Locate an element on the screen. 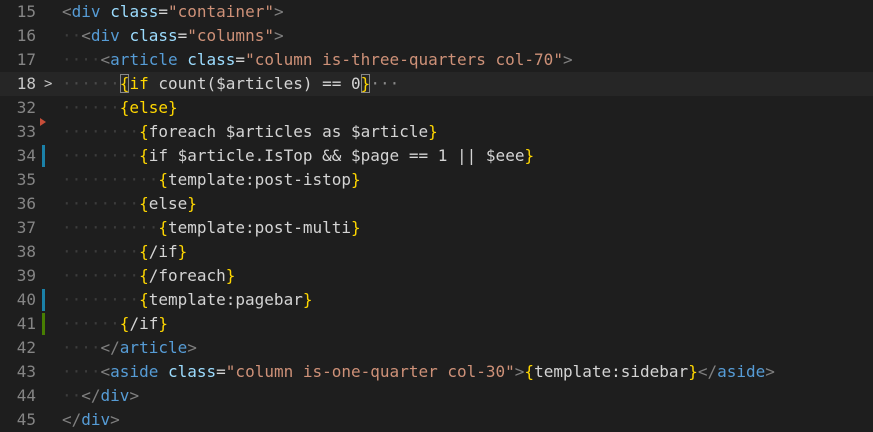 The height and width of the screenshot is (432, 873). fold-chevron-icon: > is located at coordinates (48, 84).